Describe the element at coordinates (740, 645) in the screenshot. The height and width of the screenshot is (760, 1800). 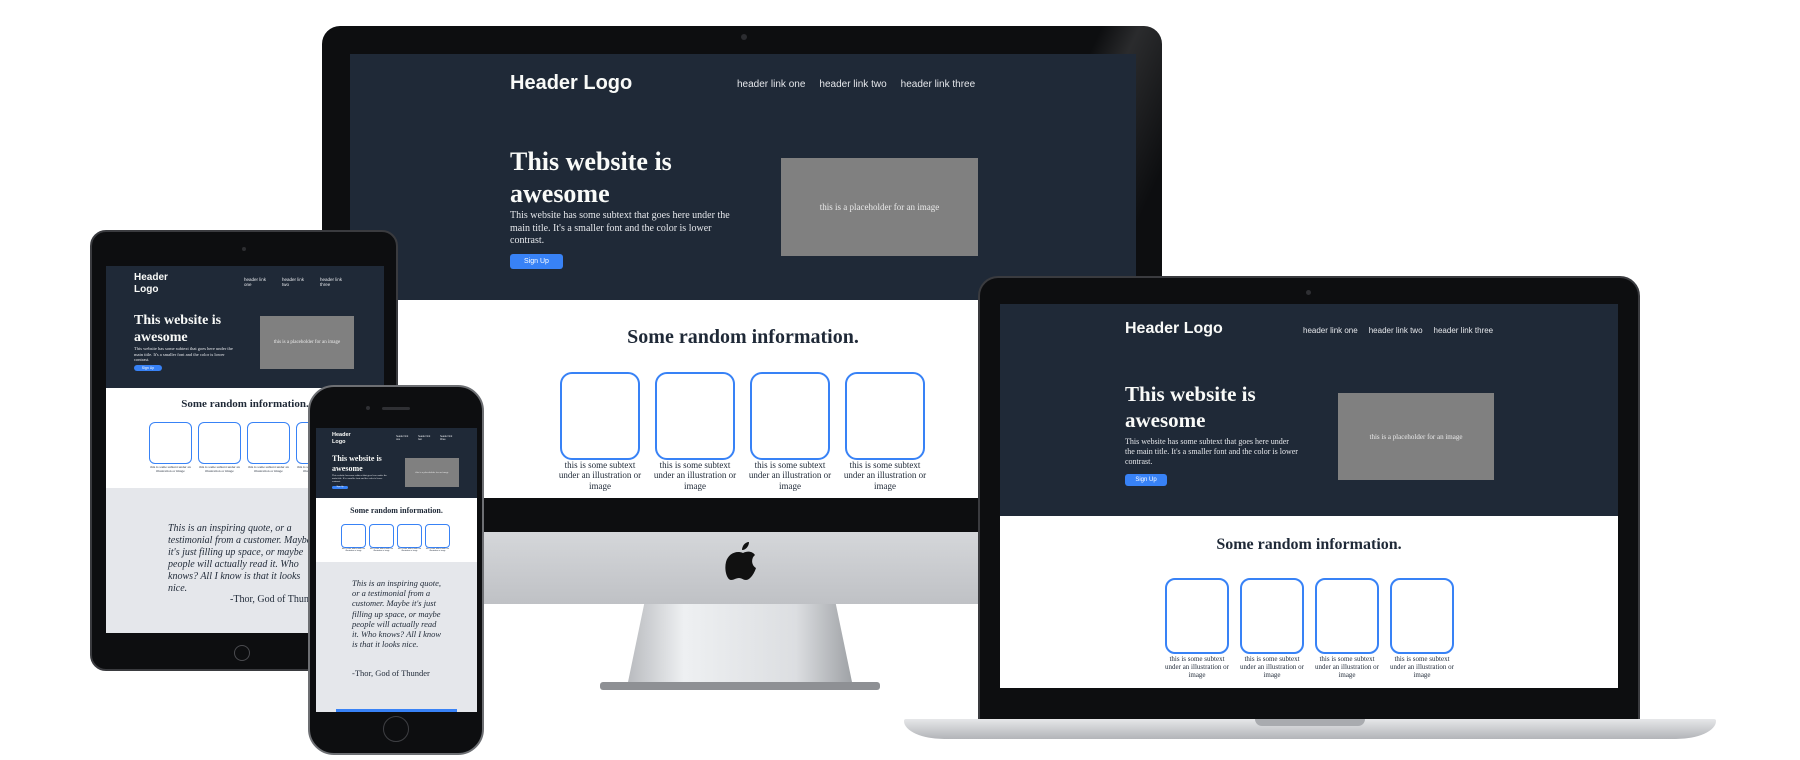
I see `monitor-stand` at that location.